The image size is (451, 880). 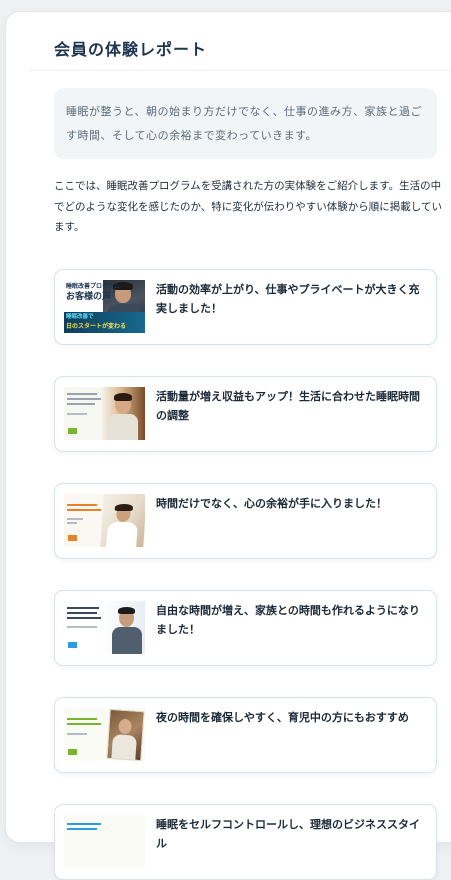 I want to click on report-card-3: 時間だけでなく、心の余裕が手に入りました！, so click(x=245, y=521).